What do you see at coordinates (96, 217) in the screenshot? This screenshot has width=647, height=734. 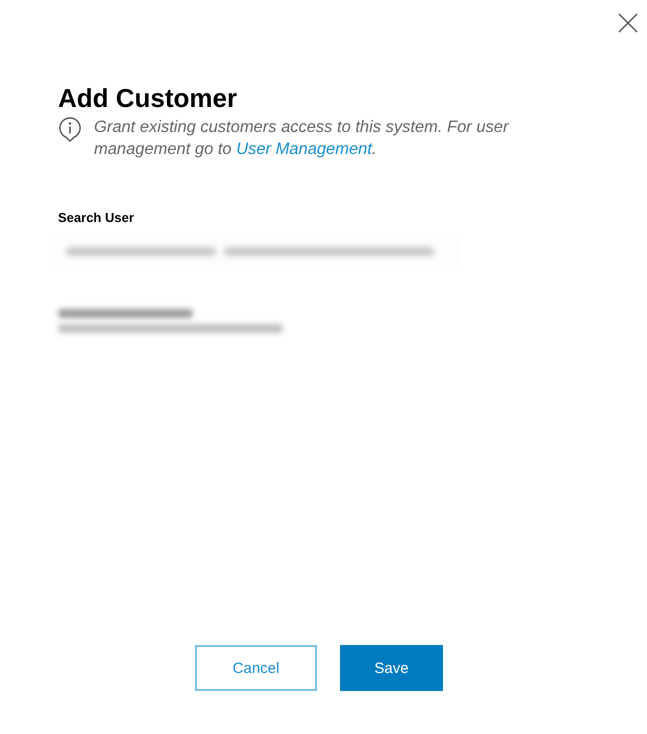 I see `search-label: Search User` at bounding box center [96, 217].